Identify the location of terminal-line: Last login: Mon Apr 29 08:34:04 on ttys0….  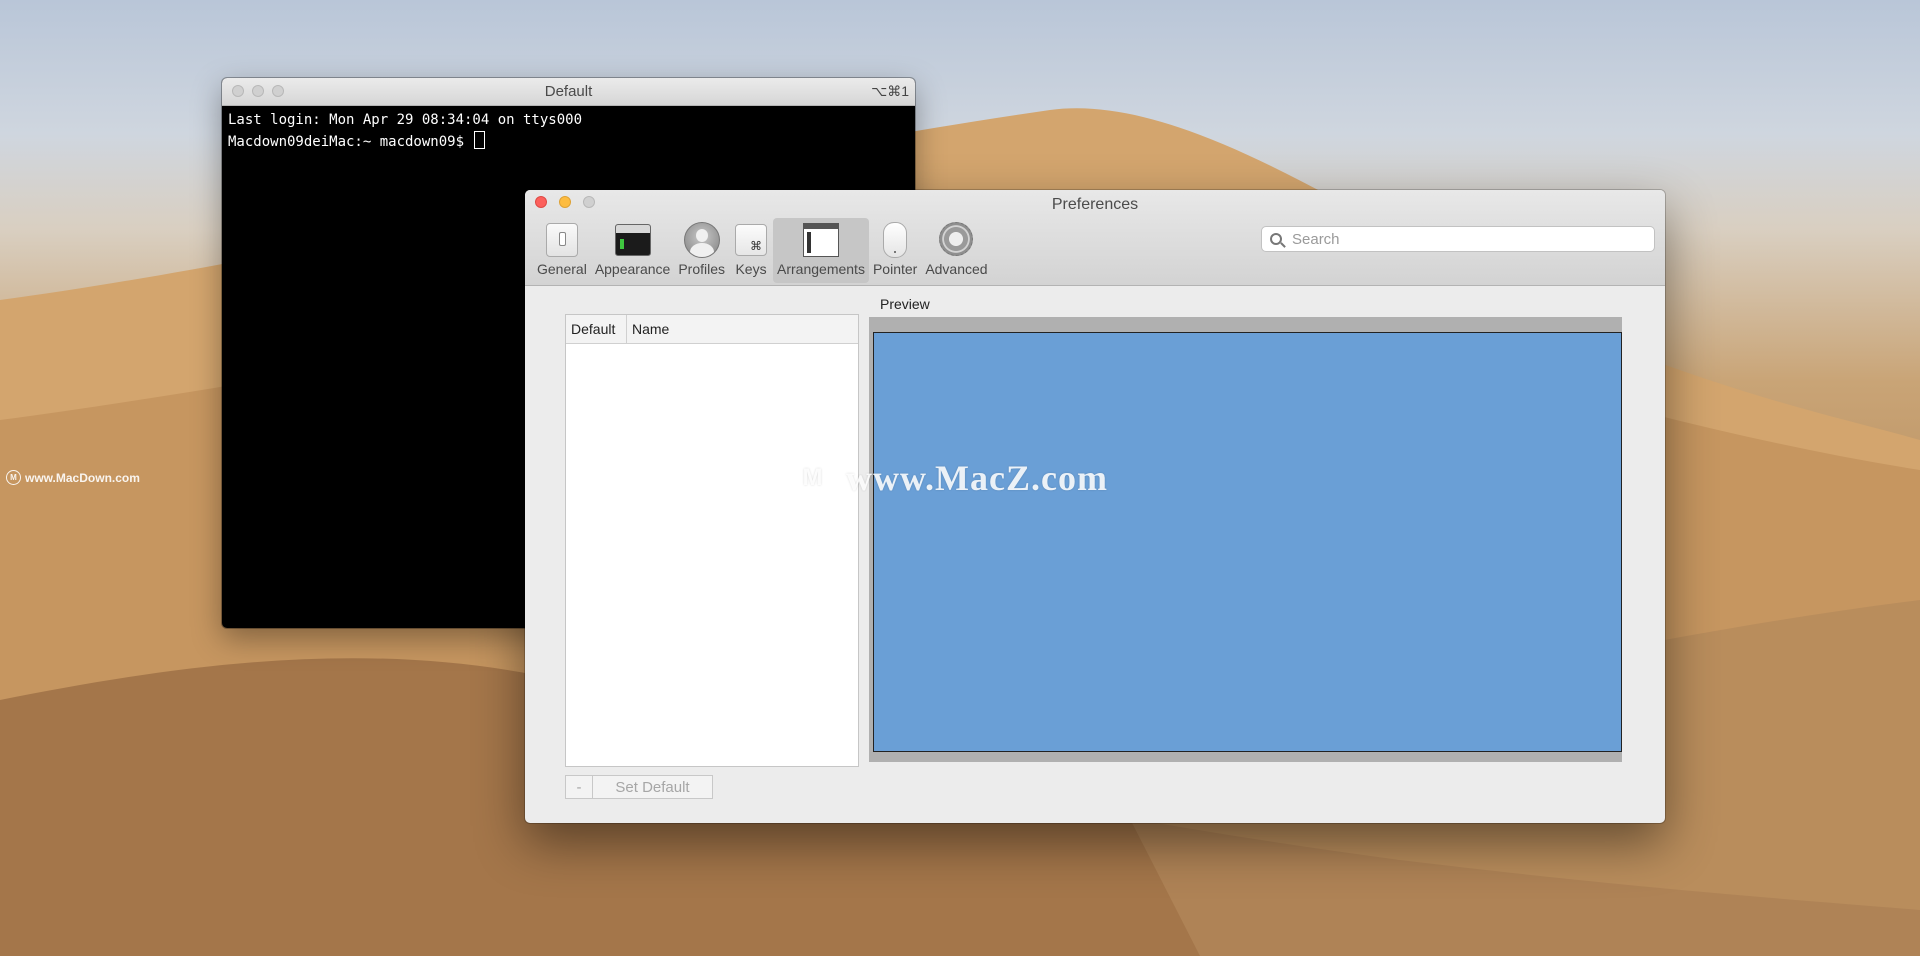
(405, 120).